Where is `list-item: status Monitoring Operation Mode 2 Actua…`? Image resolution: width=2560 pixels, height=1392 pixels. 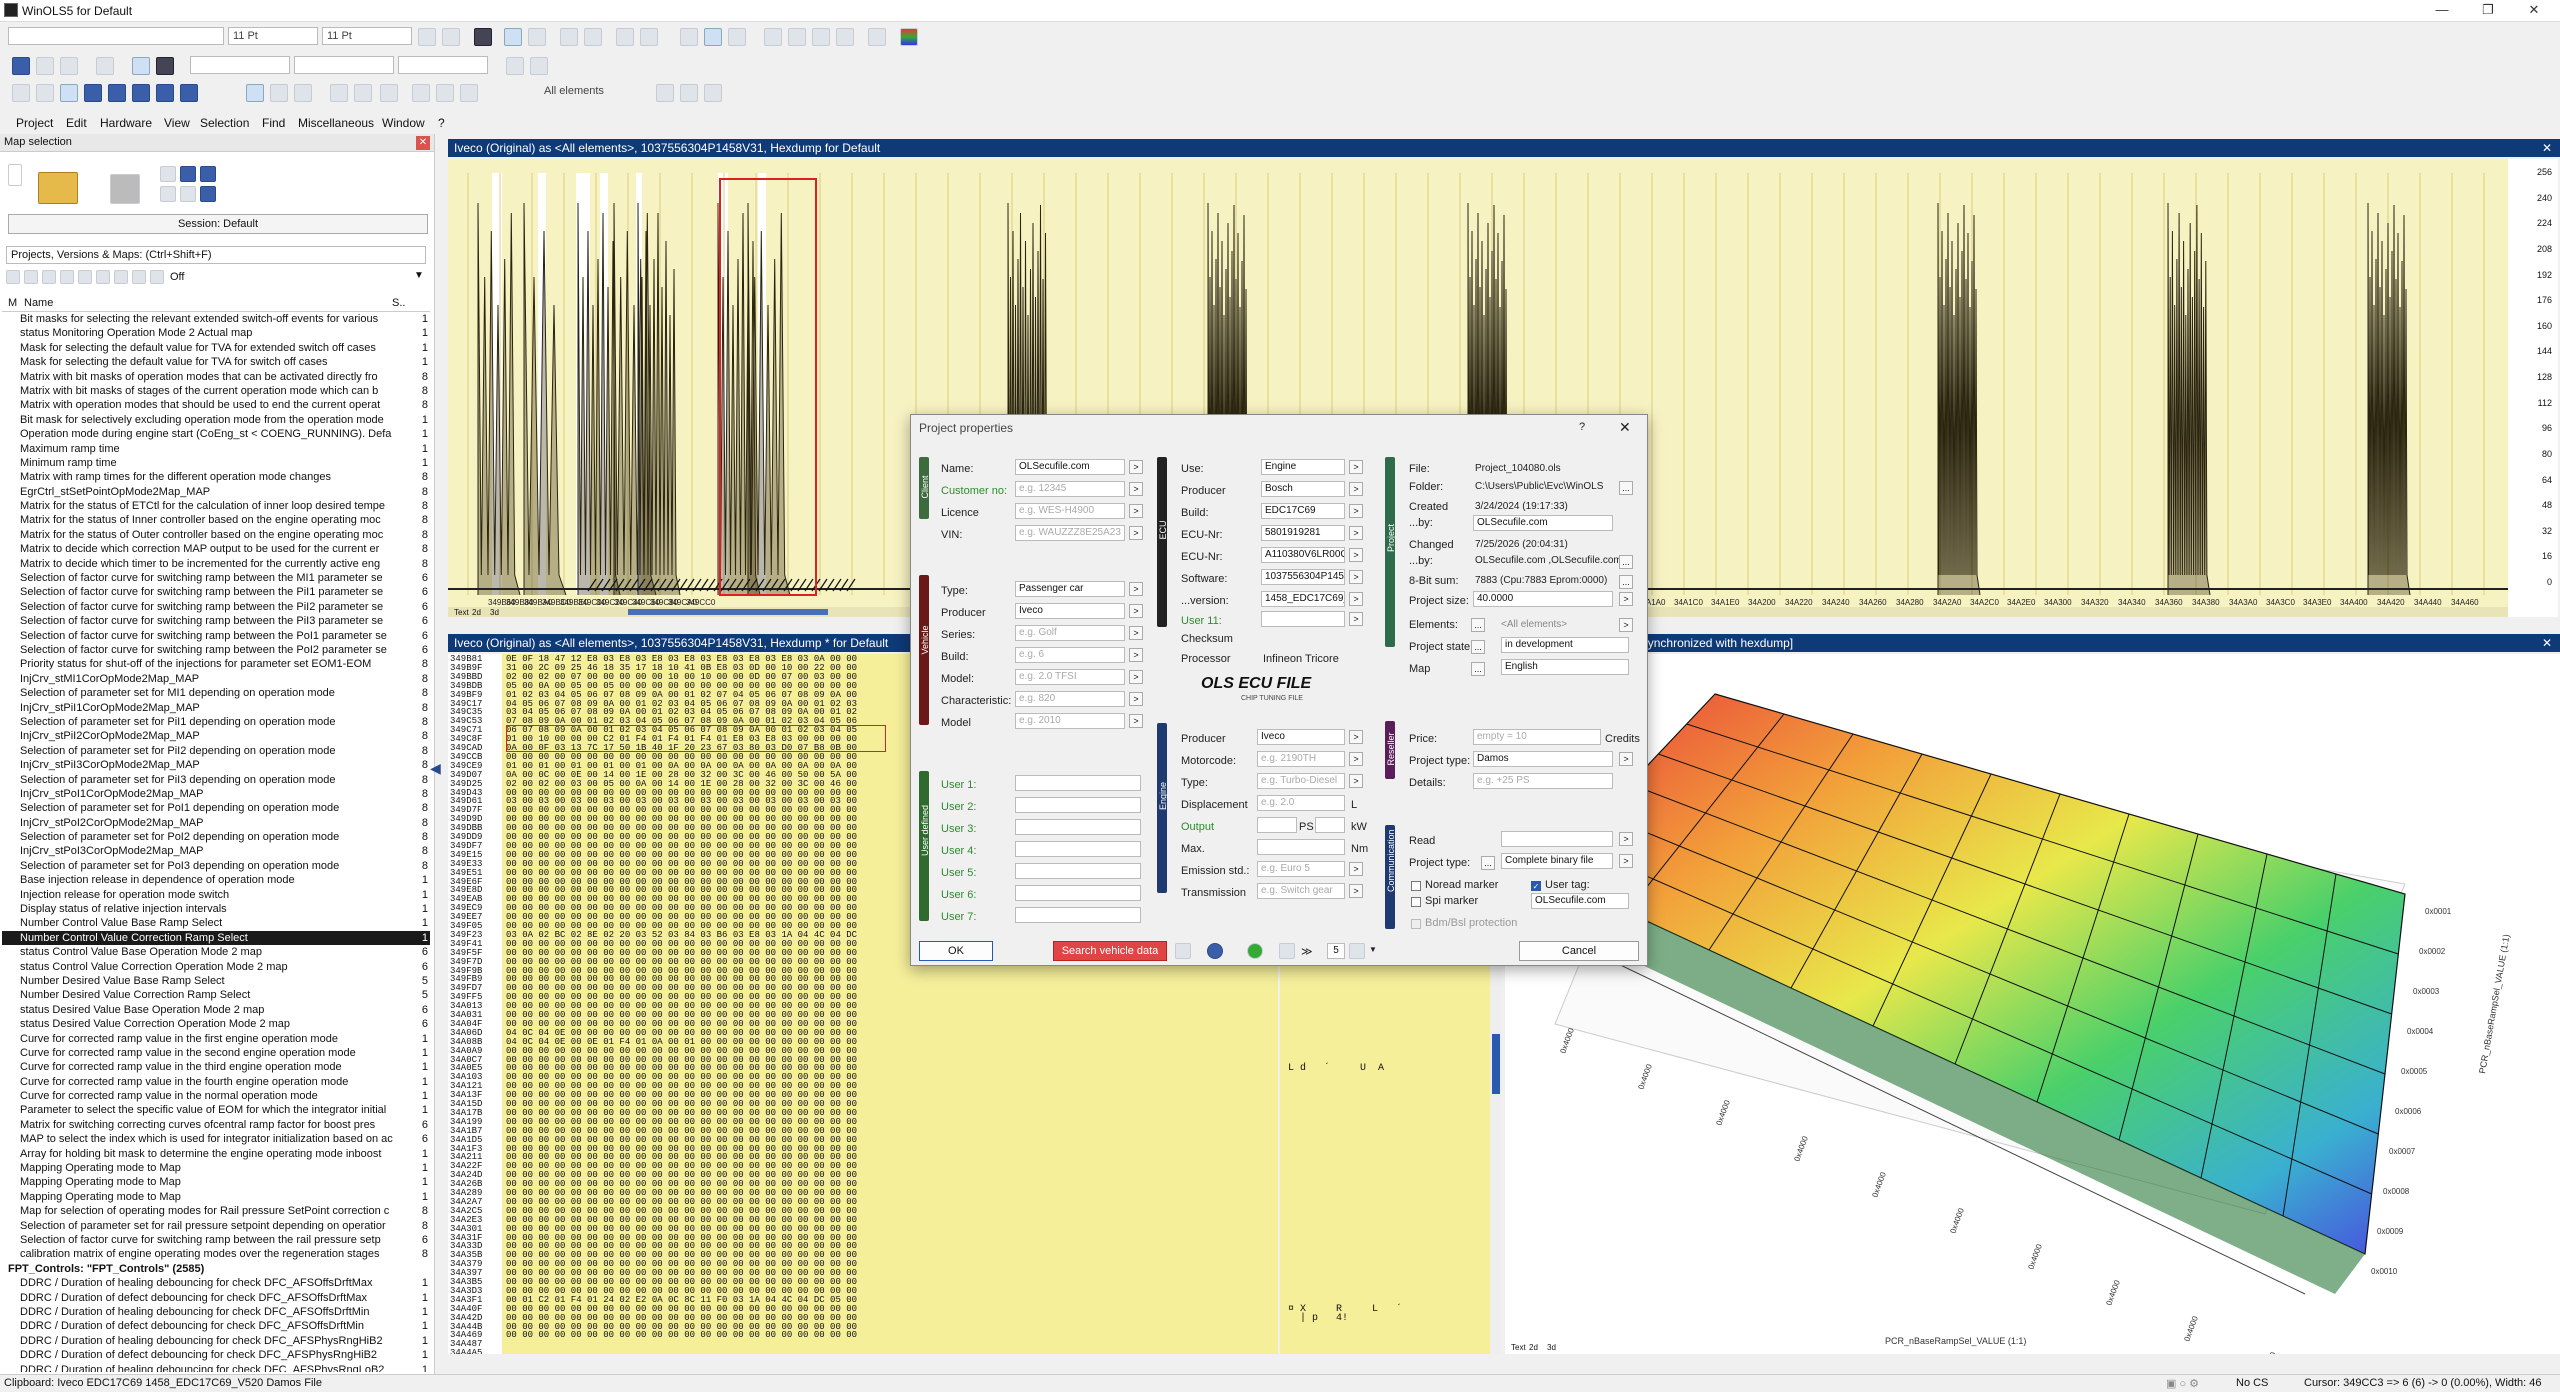 list-item: status Monitoring Operation Mode 2 Actua… is located at coordinates (216, 333).